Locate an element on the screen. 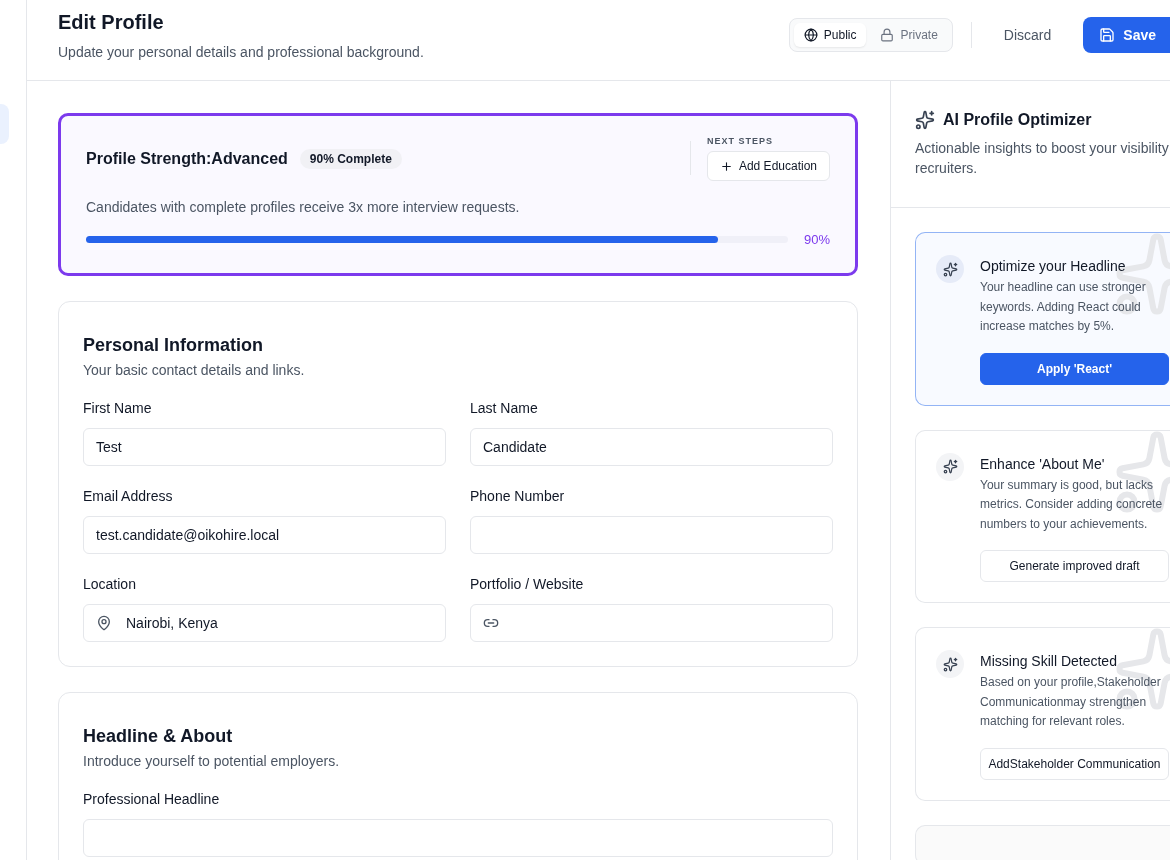 This screenshot has width=1170, height=860. lock-icon is located at coordinates (887, 35).